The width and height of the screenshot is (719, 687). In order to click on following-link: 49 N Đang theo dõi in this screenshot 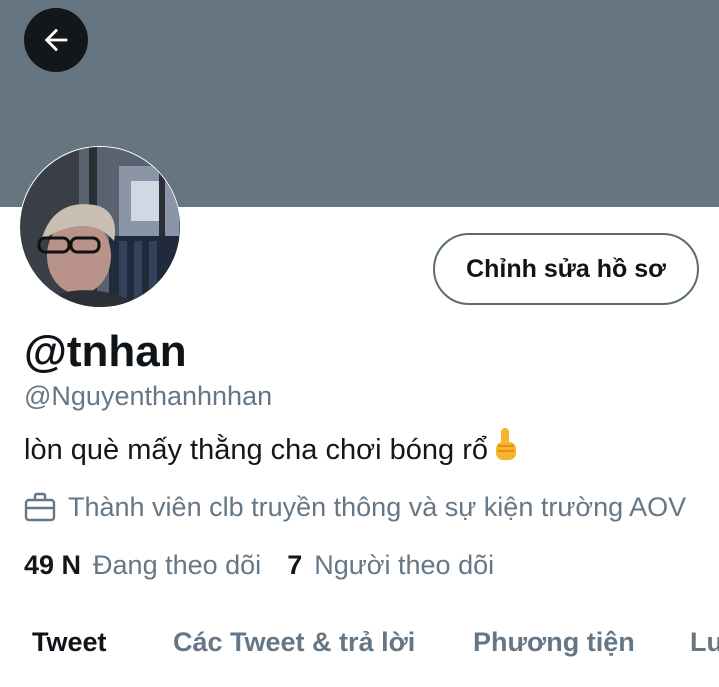, I will do `click(142, 565)`.